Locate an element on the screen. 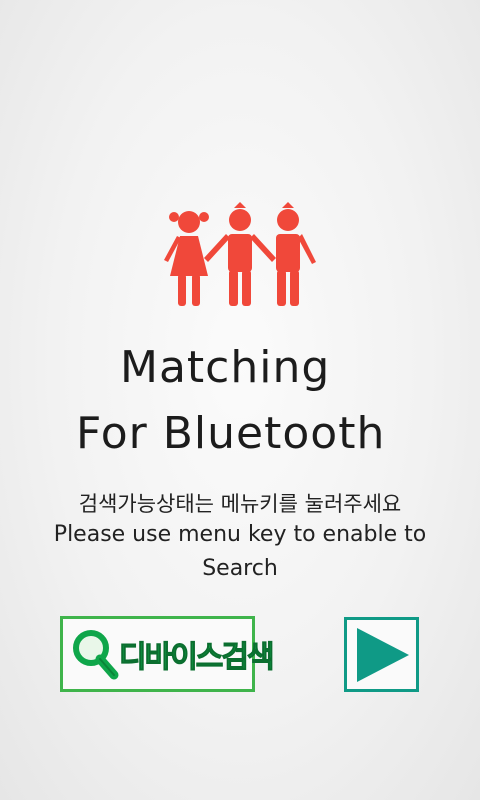 This screenshot has height=800, width=480. three-children-icon is located at coordinates (240, 254).